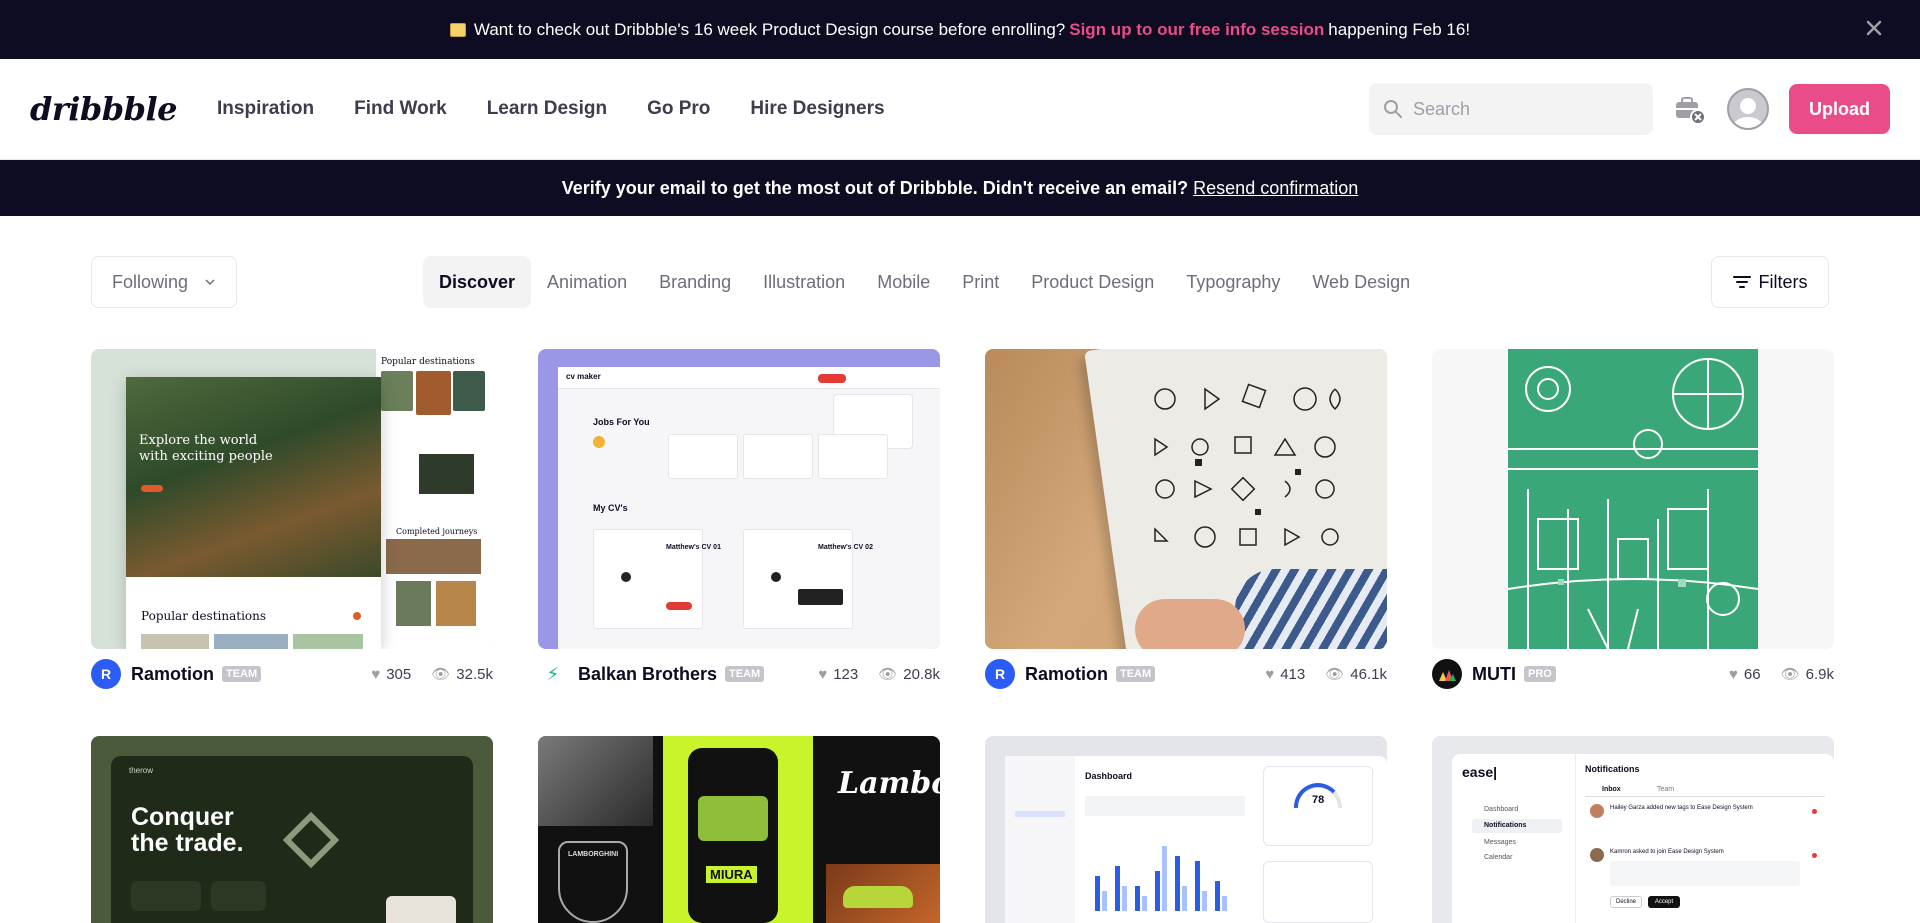  I want to click on city-illustration, so click(1633, 499).